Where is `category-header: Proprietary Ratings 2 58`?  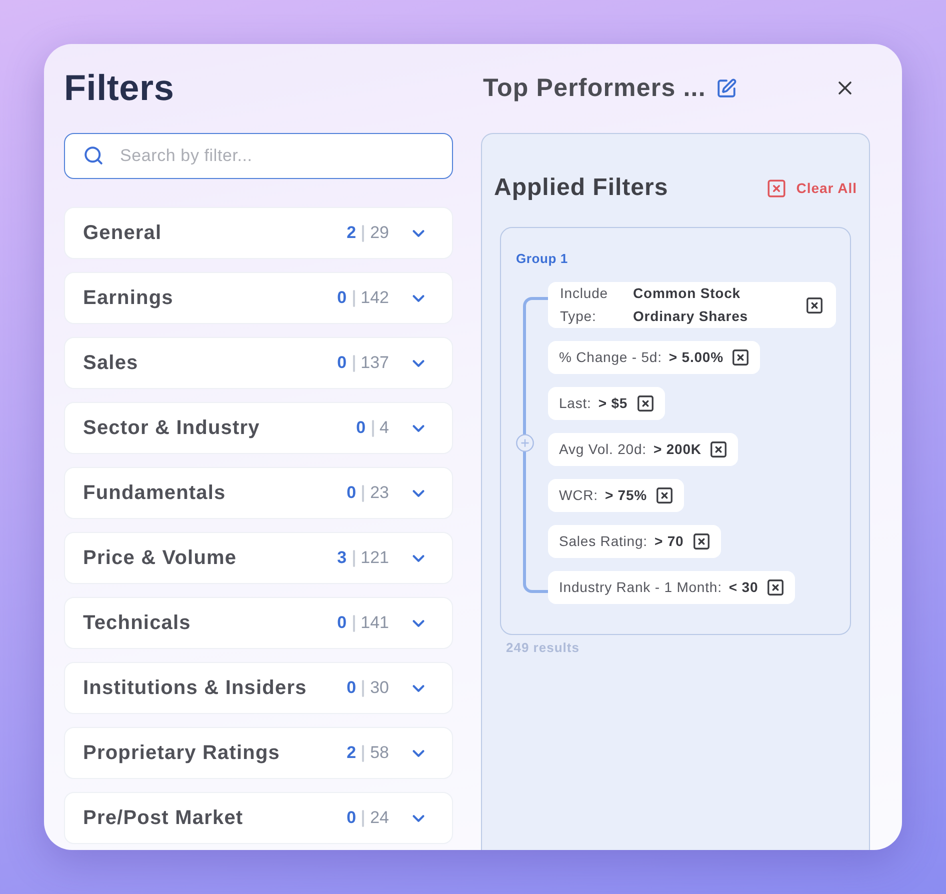
category-header: Proprietary Ratings 2 58 is located at coordinates (258, 753).